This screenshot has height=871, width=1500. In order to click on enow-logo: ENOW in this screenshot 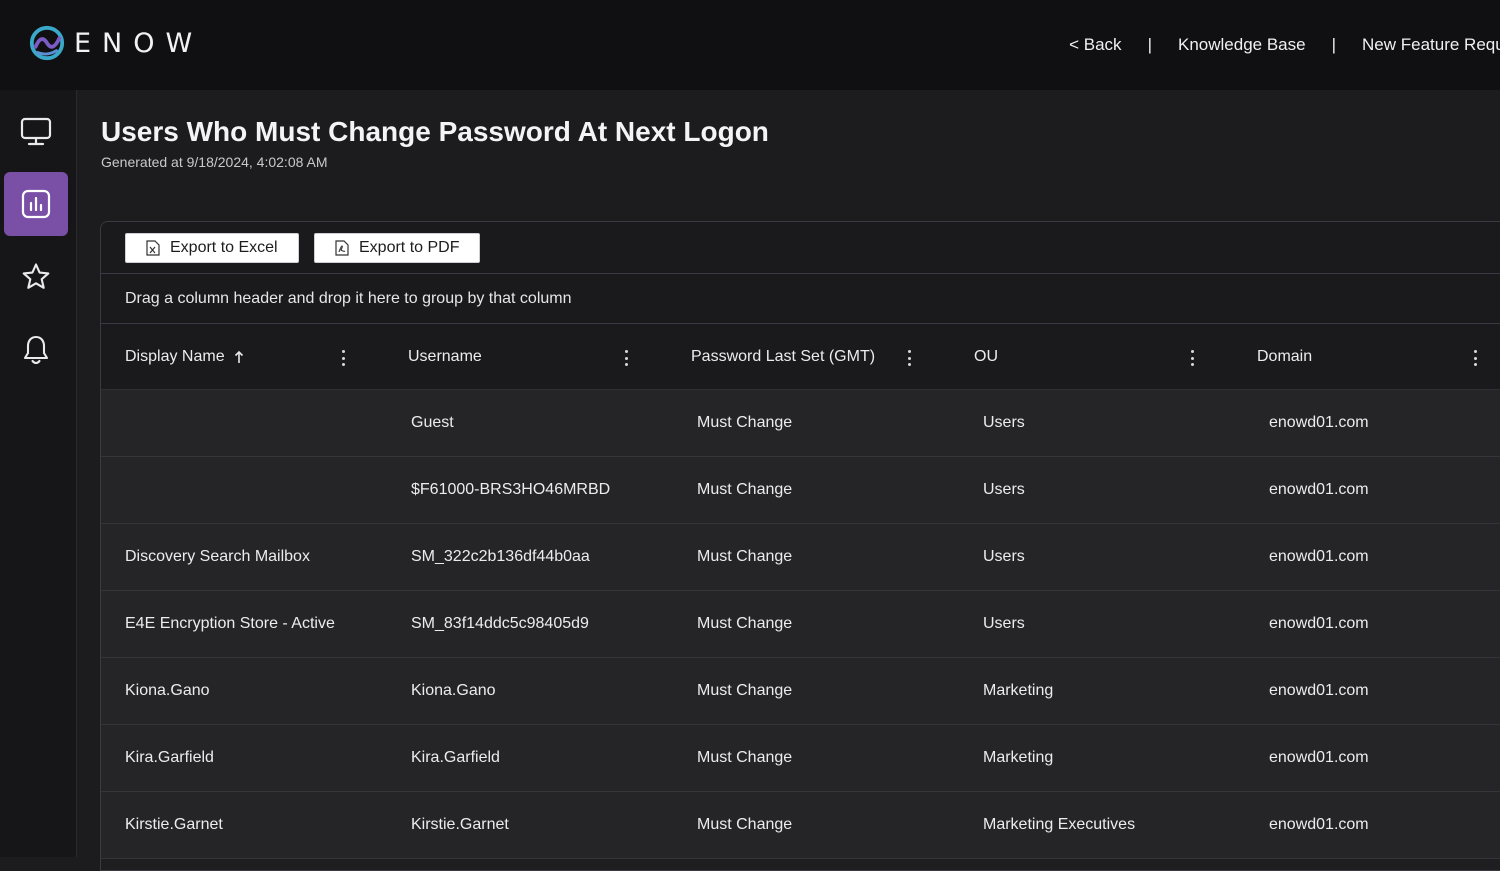, I will do `click(115, 43)`.